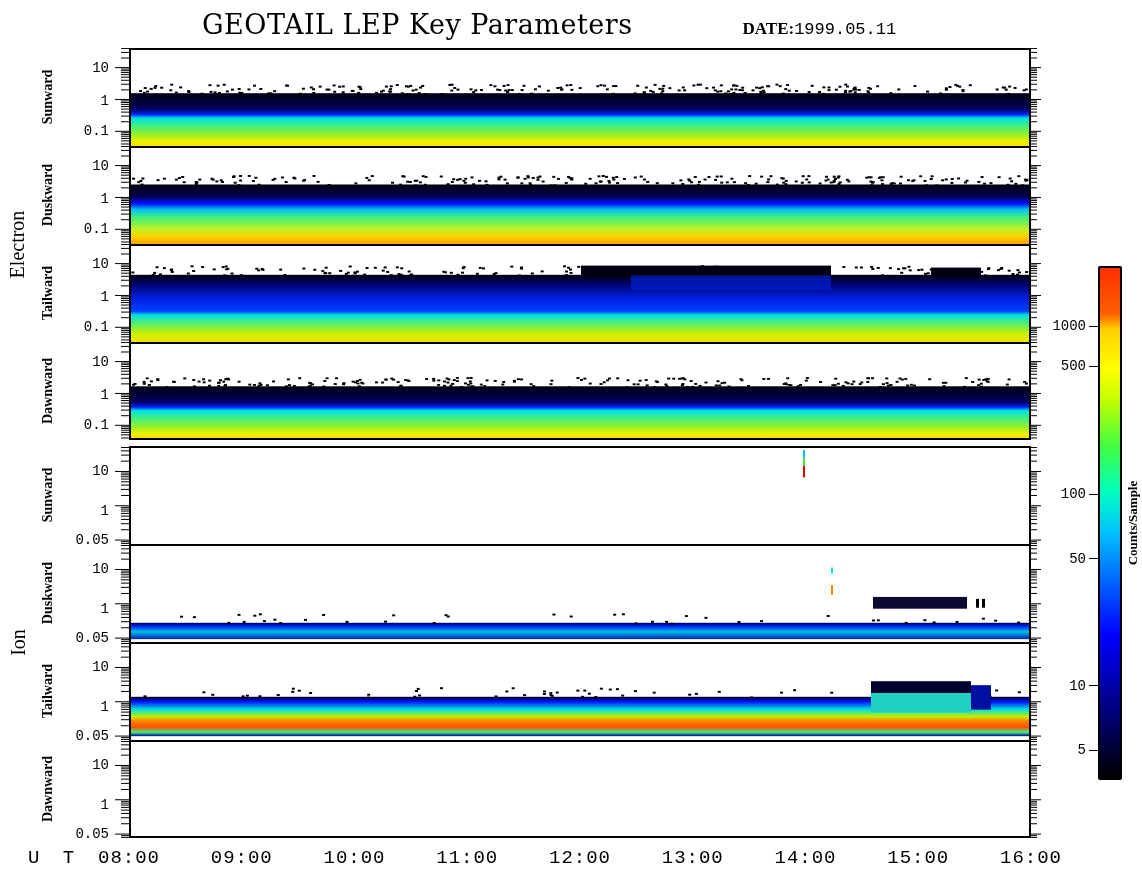 The image size is (1142, 880). I want to click on chart-title: GEOTAIL LEP Key Parameters, so click(417, 24).